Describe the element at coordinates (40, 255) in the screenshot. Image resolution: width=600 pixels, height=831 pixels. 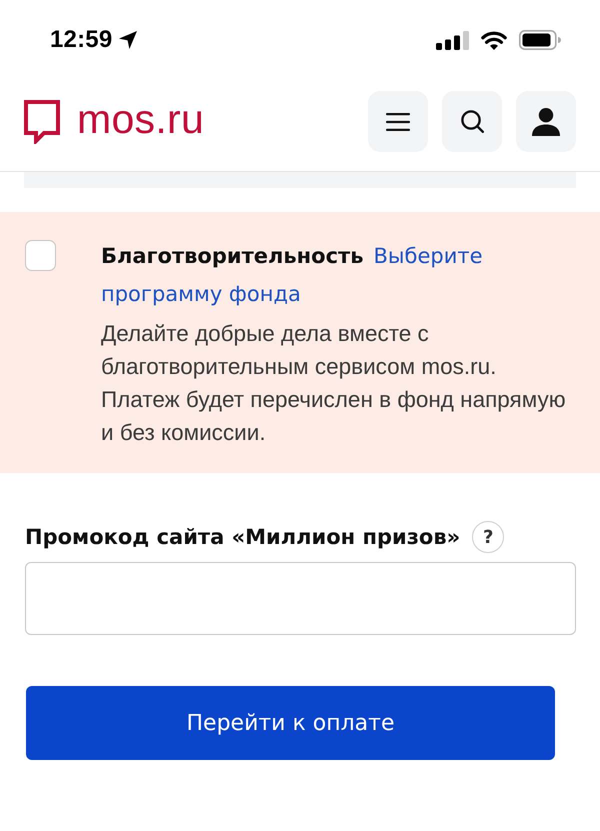
I see `charity-checkbox` at that location.